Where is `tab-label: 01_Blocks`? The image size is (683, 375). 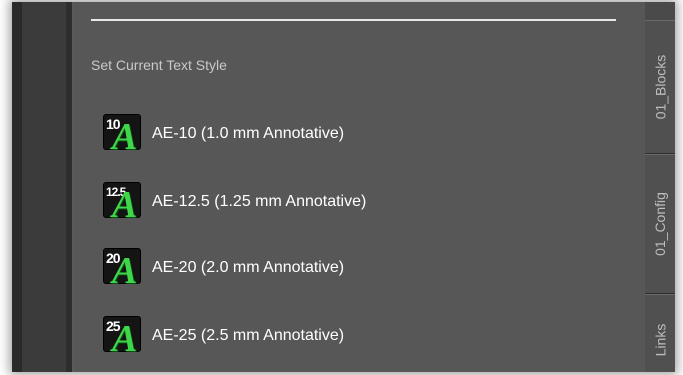
tab-label: 01_Blocks is located at coordinates (660, 87).